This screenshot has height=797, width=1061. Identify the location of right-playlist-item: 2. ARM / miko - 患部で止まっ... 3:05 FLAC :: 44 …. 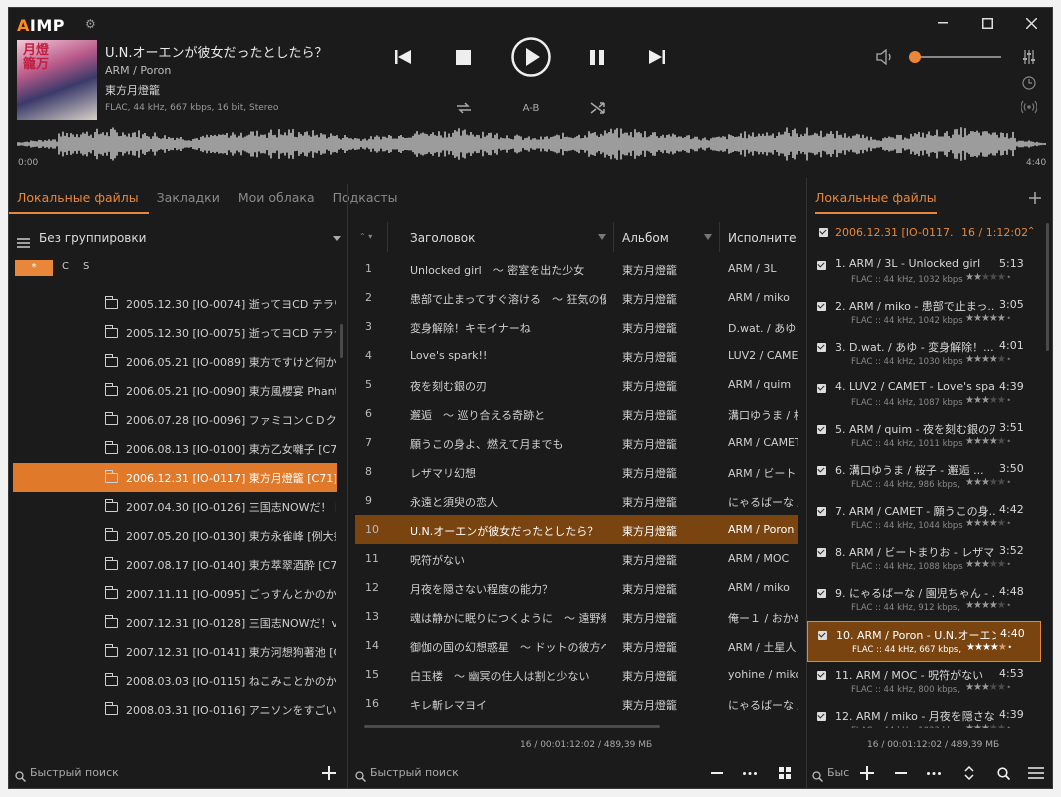
(924, 313).